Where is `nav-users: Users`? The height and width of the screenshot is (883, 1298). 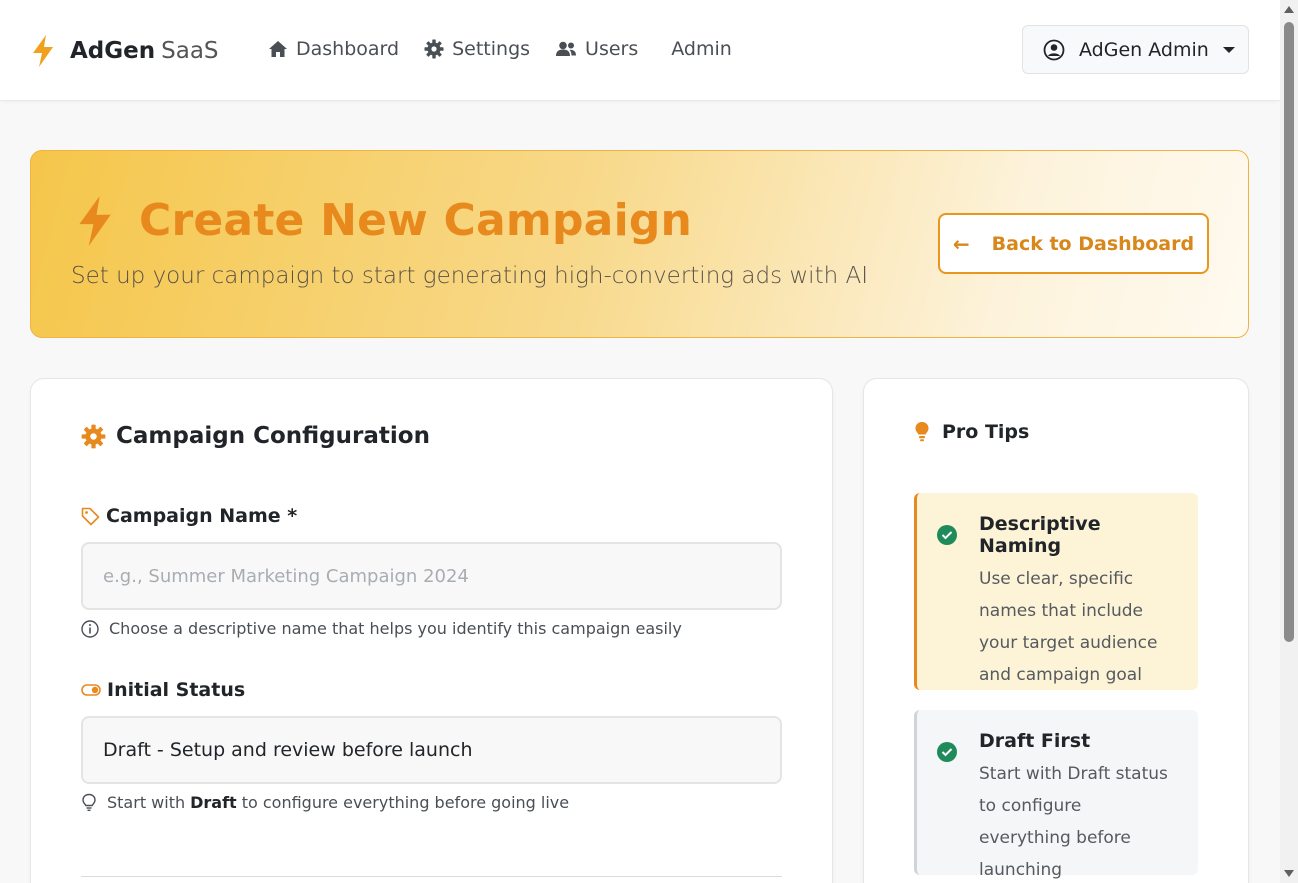
nav-users: Users is located at coordinates (596, 49).